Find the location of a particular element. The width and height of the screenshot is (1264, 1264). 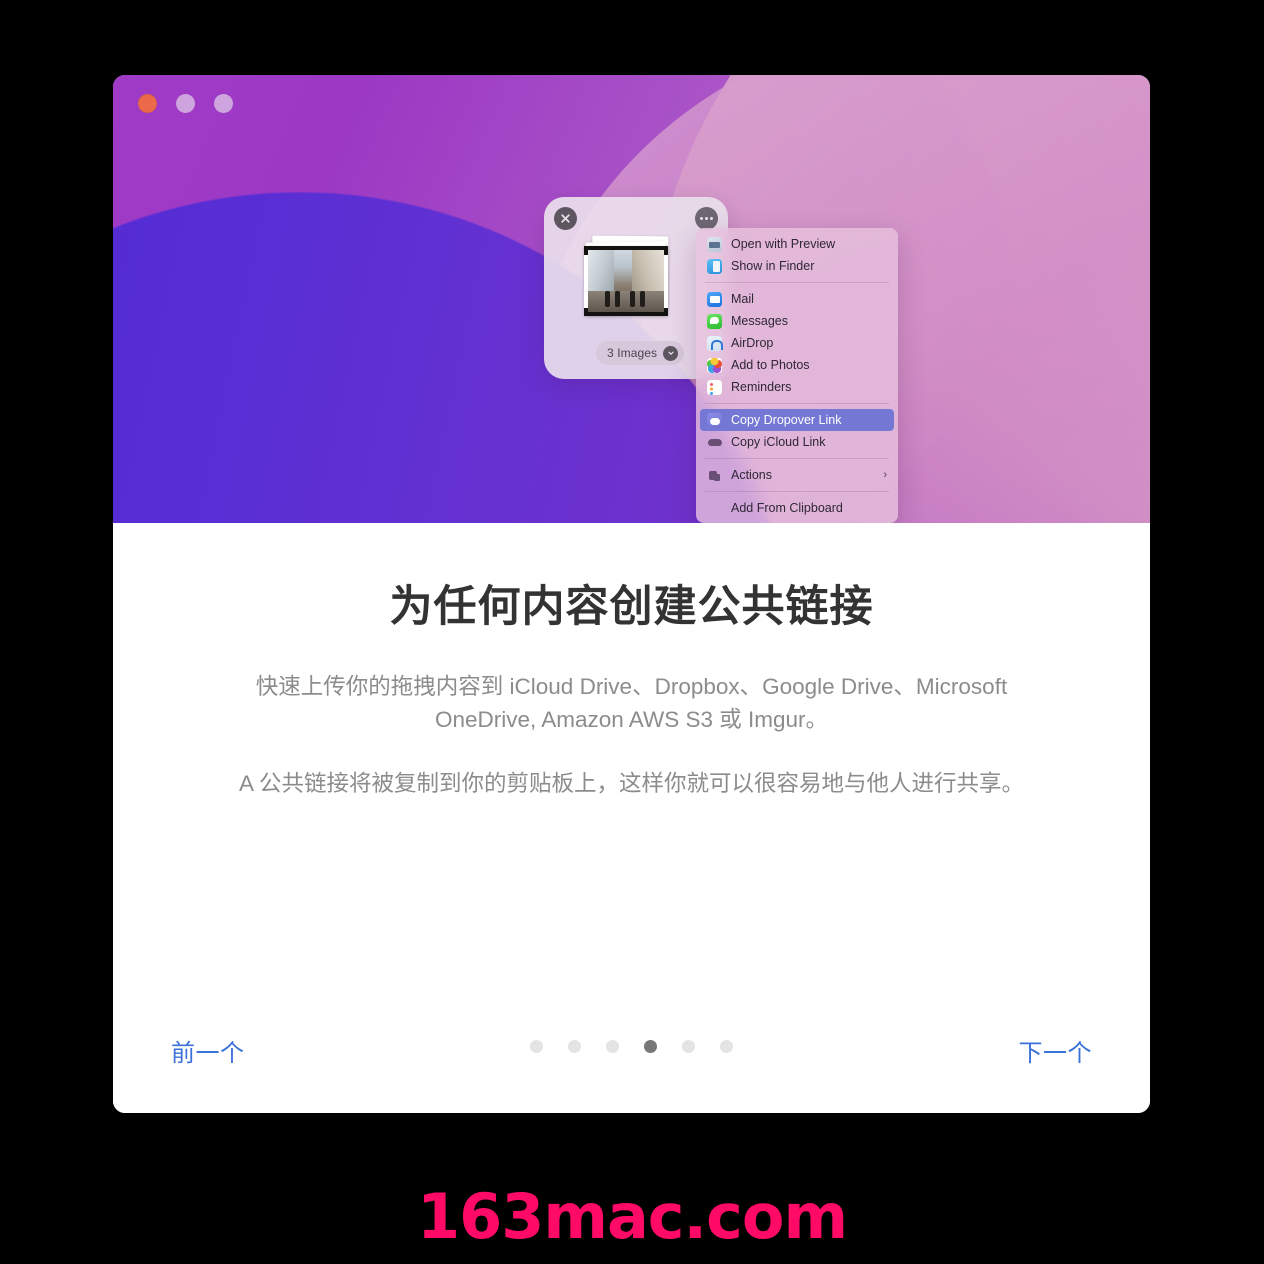

onboarding-footer: 前一个 下一个 is located at coordinates (631, 1053).